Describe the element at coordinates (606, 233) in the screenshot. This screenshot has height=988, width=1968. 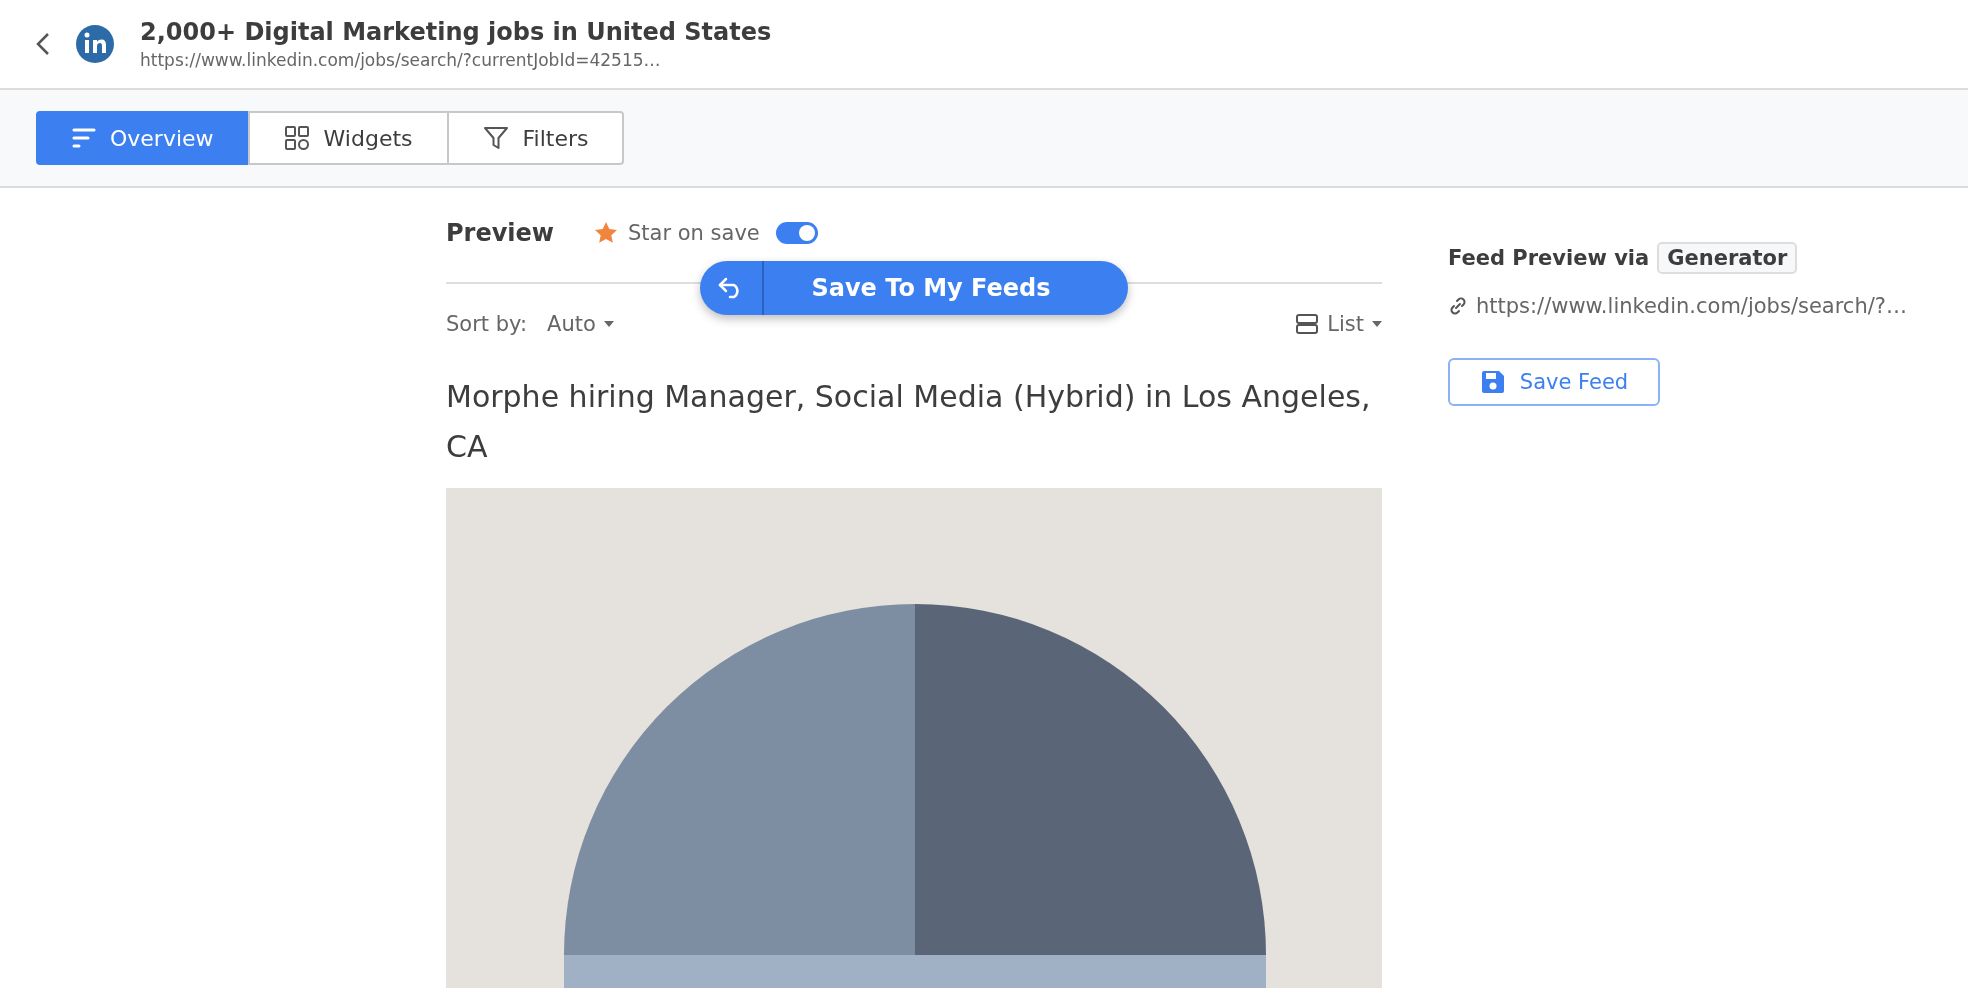
I see `star-icon` at that location.